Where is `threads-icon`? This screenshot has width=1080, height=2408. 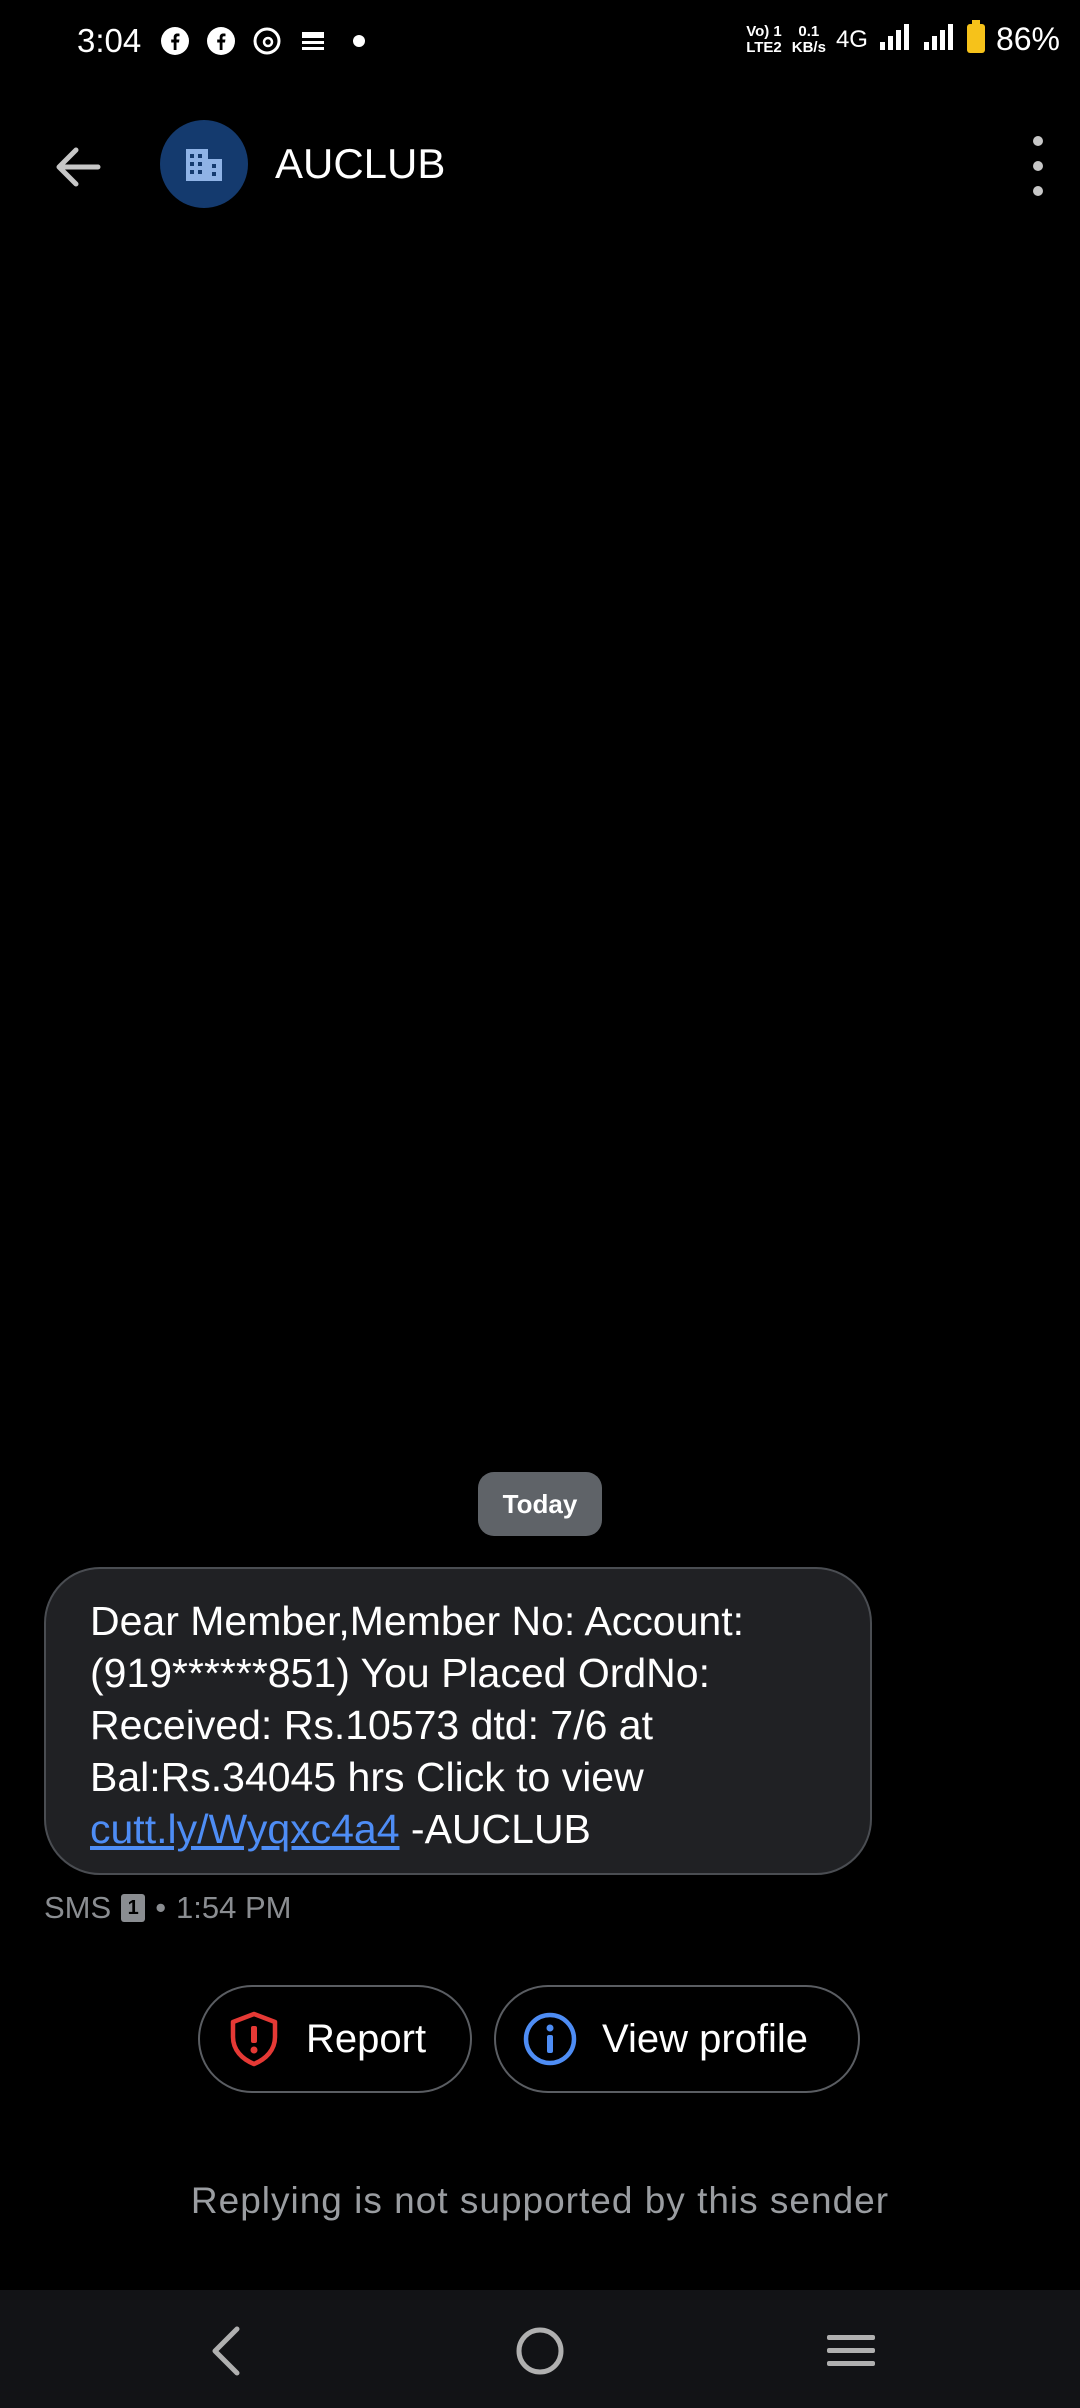 threads-icon is located at coordinates (267, 41).